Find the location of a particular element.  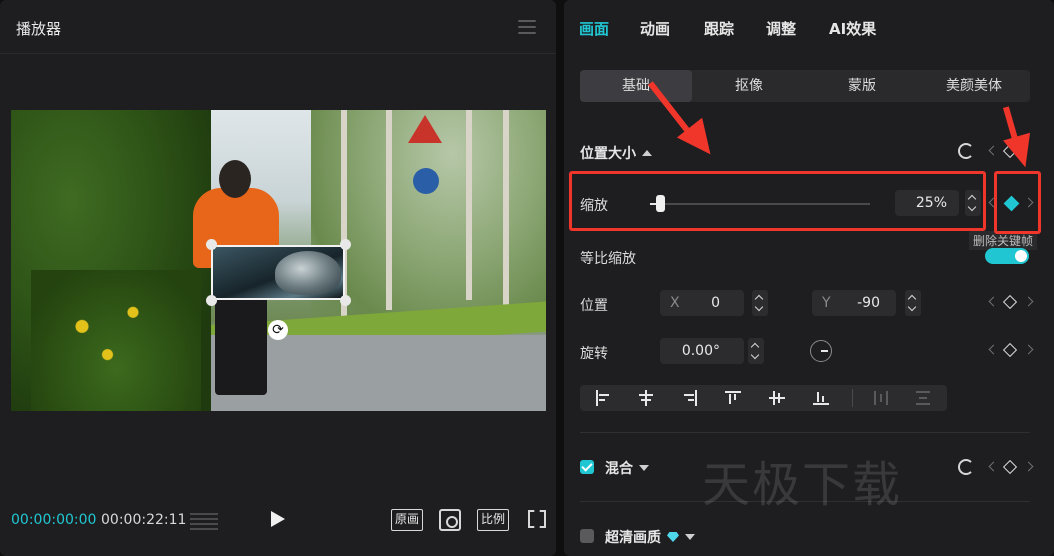

section-position-size: 位置大小 is located at coordinates (616, 153).